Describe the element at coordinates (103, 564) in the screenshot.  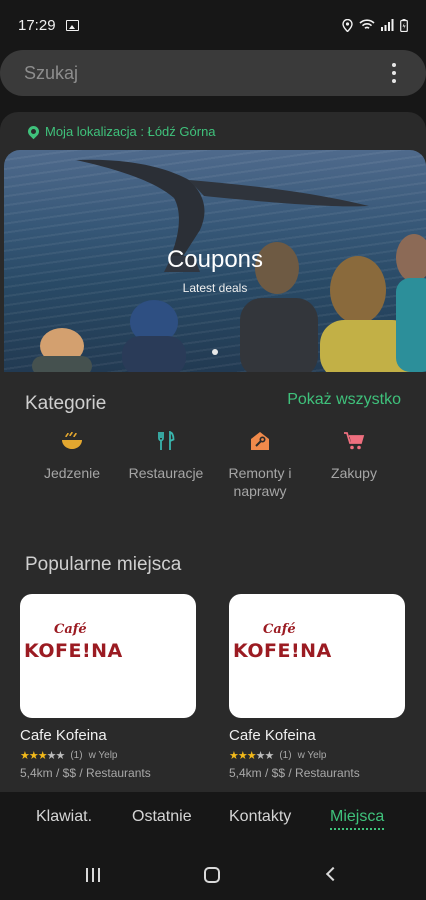
I see `popular-places-title: Popularne miejsca` at that location.